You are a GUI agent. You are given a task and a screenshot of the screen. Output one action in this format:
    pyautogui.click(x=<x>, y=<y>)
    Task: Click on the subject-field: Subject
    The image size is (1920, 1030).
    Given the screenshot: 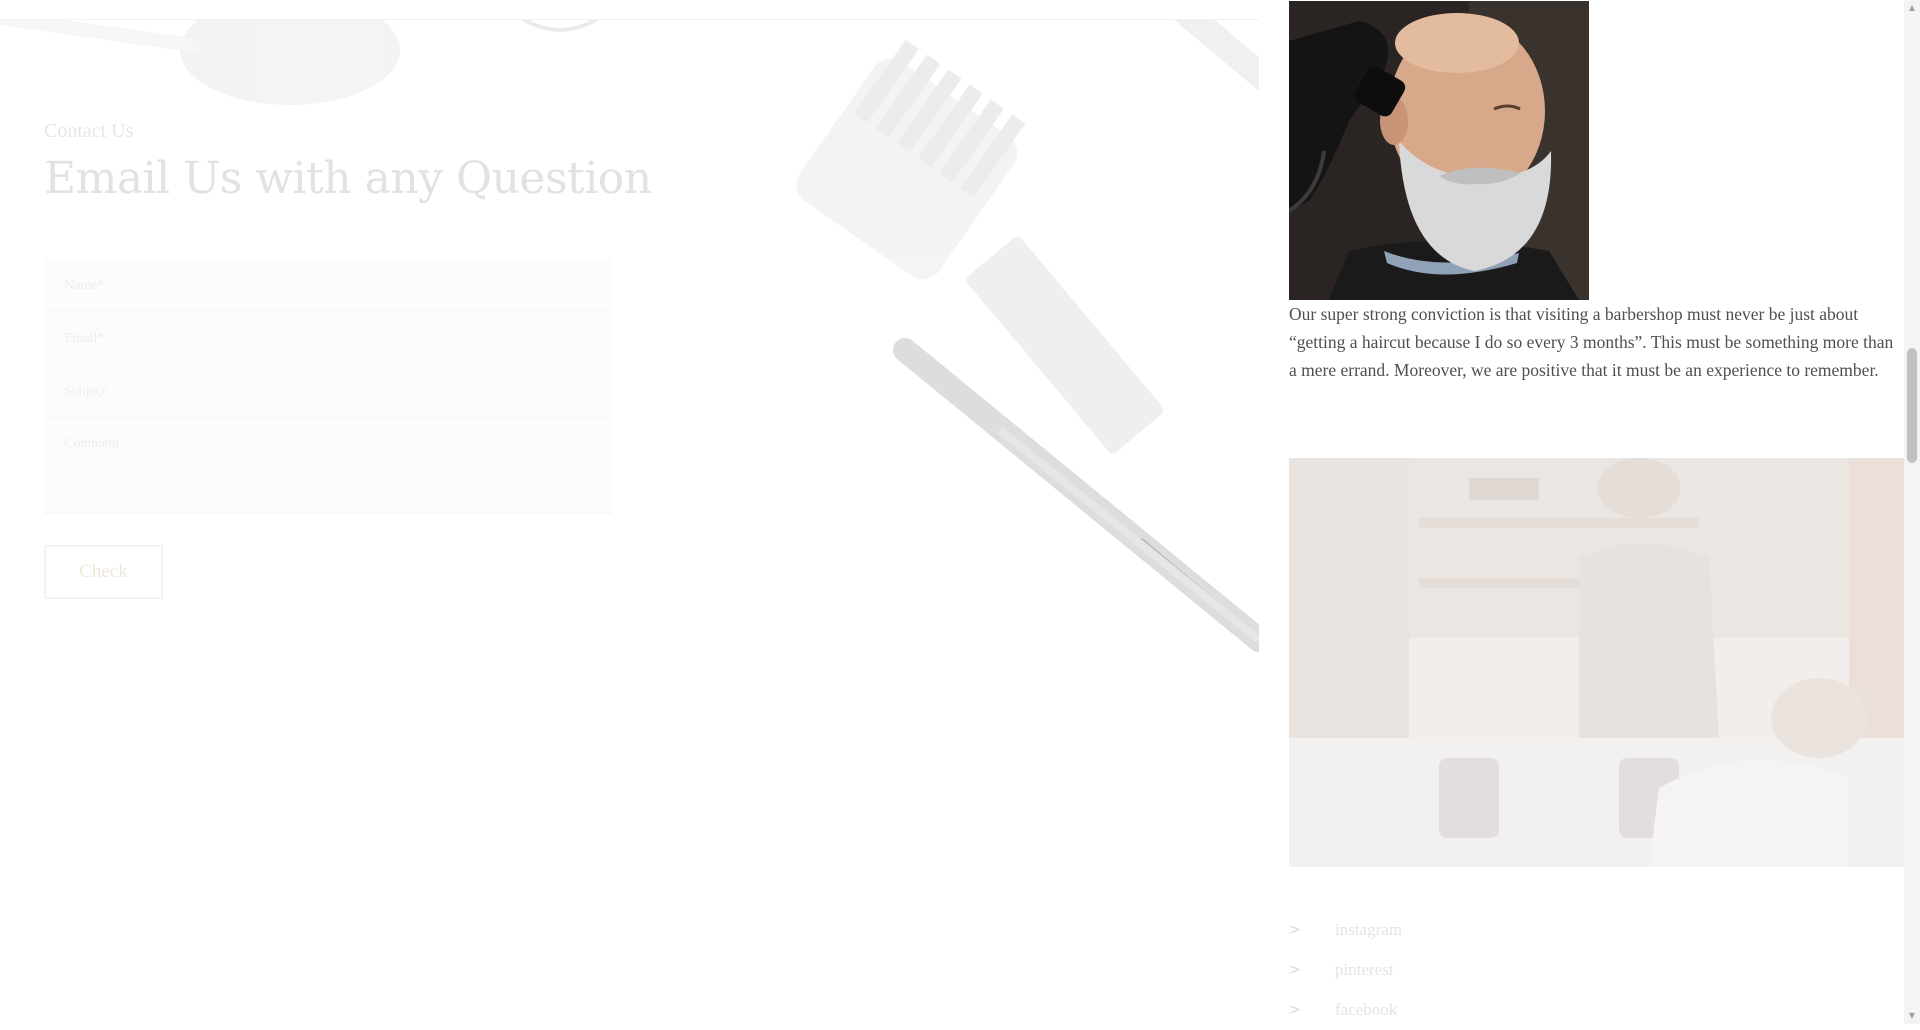 What is the action you would take?
    pyautogui.click(x=328, y=391)
    